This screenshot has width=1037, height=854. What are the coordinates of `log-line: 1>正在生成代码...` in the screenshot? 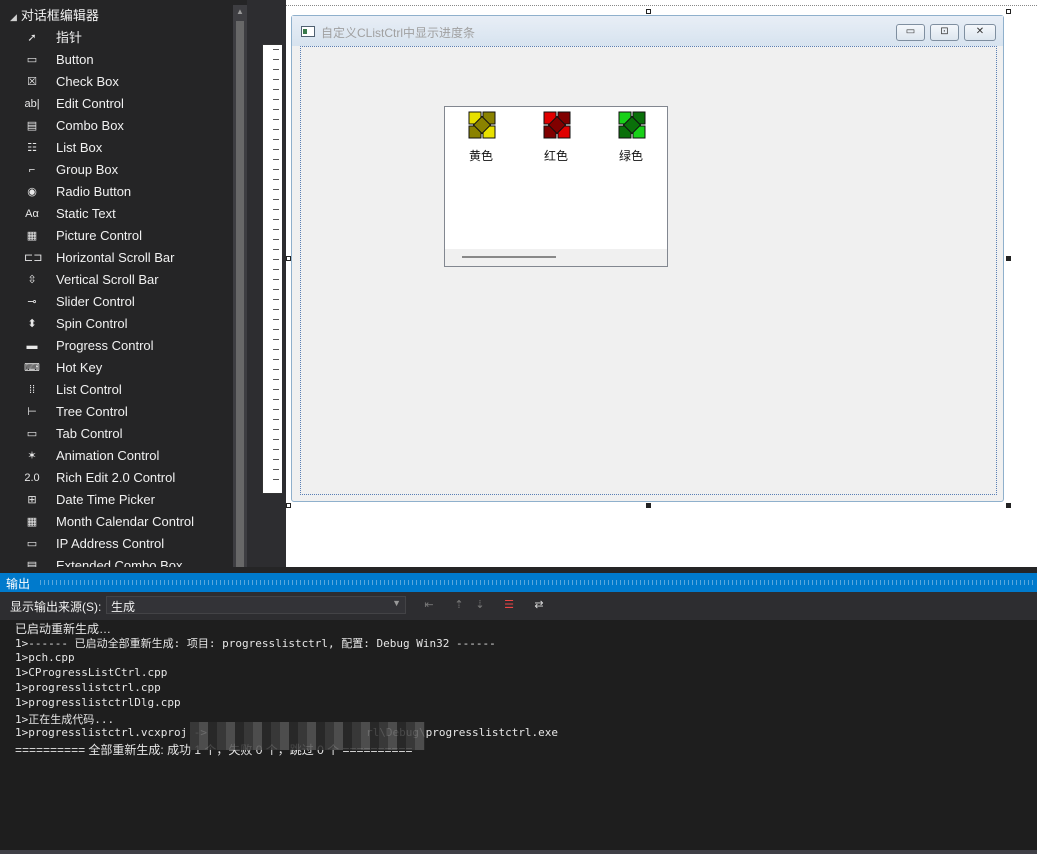 It's located at (65, 719).